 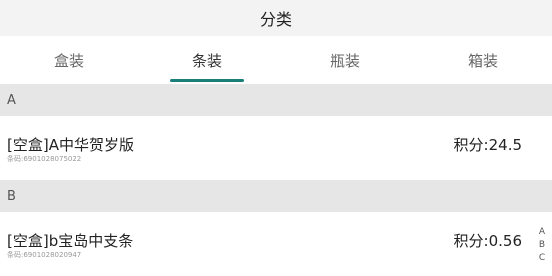 I want to click on tab-label: 箱装, so click(x=482, y=60).